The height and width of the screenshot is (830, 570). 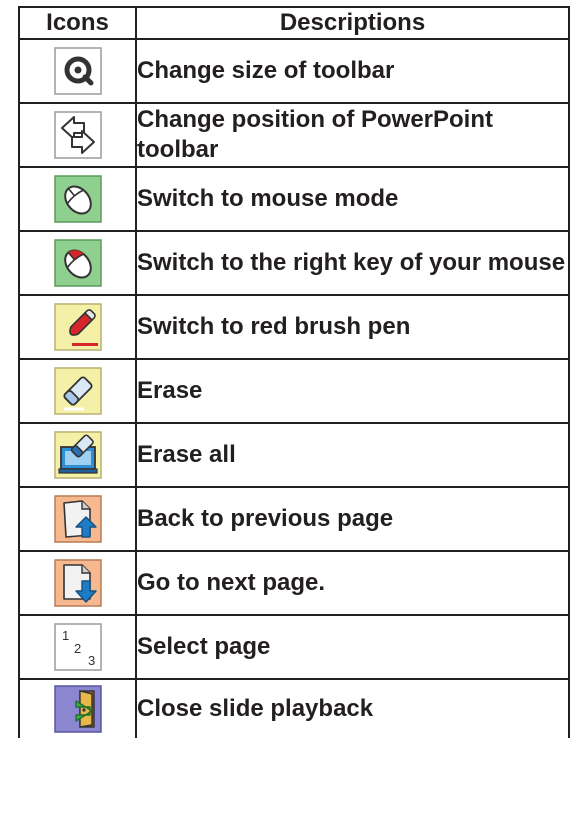 I want to click on table-row: Change size of toolbar, so click(x=294, y=71).